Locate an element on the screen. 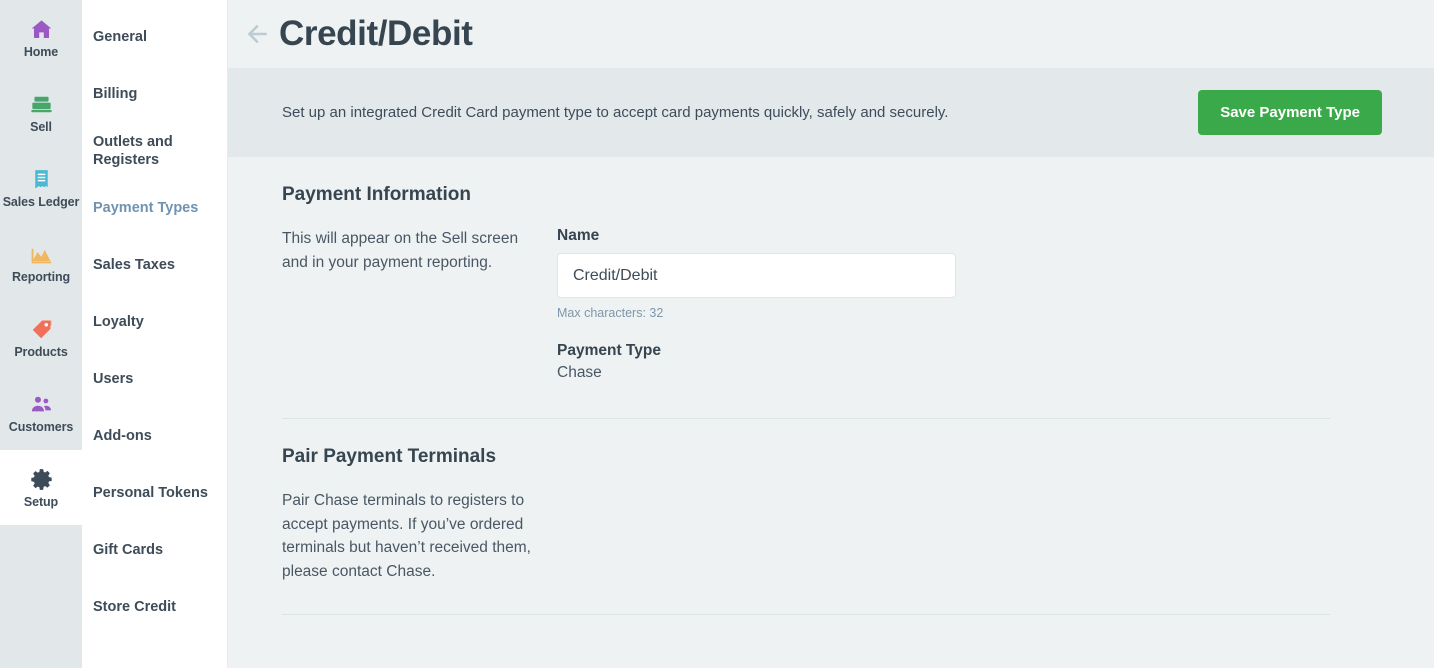 This screenshot has height=668, width=1434. sidebar-item-loyalty: Loyalty is located at coordinates (154, 322).